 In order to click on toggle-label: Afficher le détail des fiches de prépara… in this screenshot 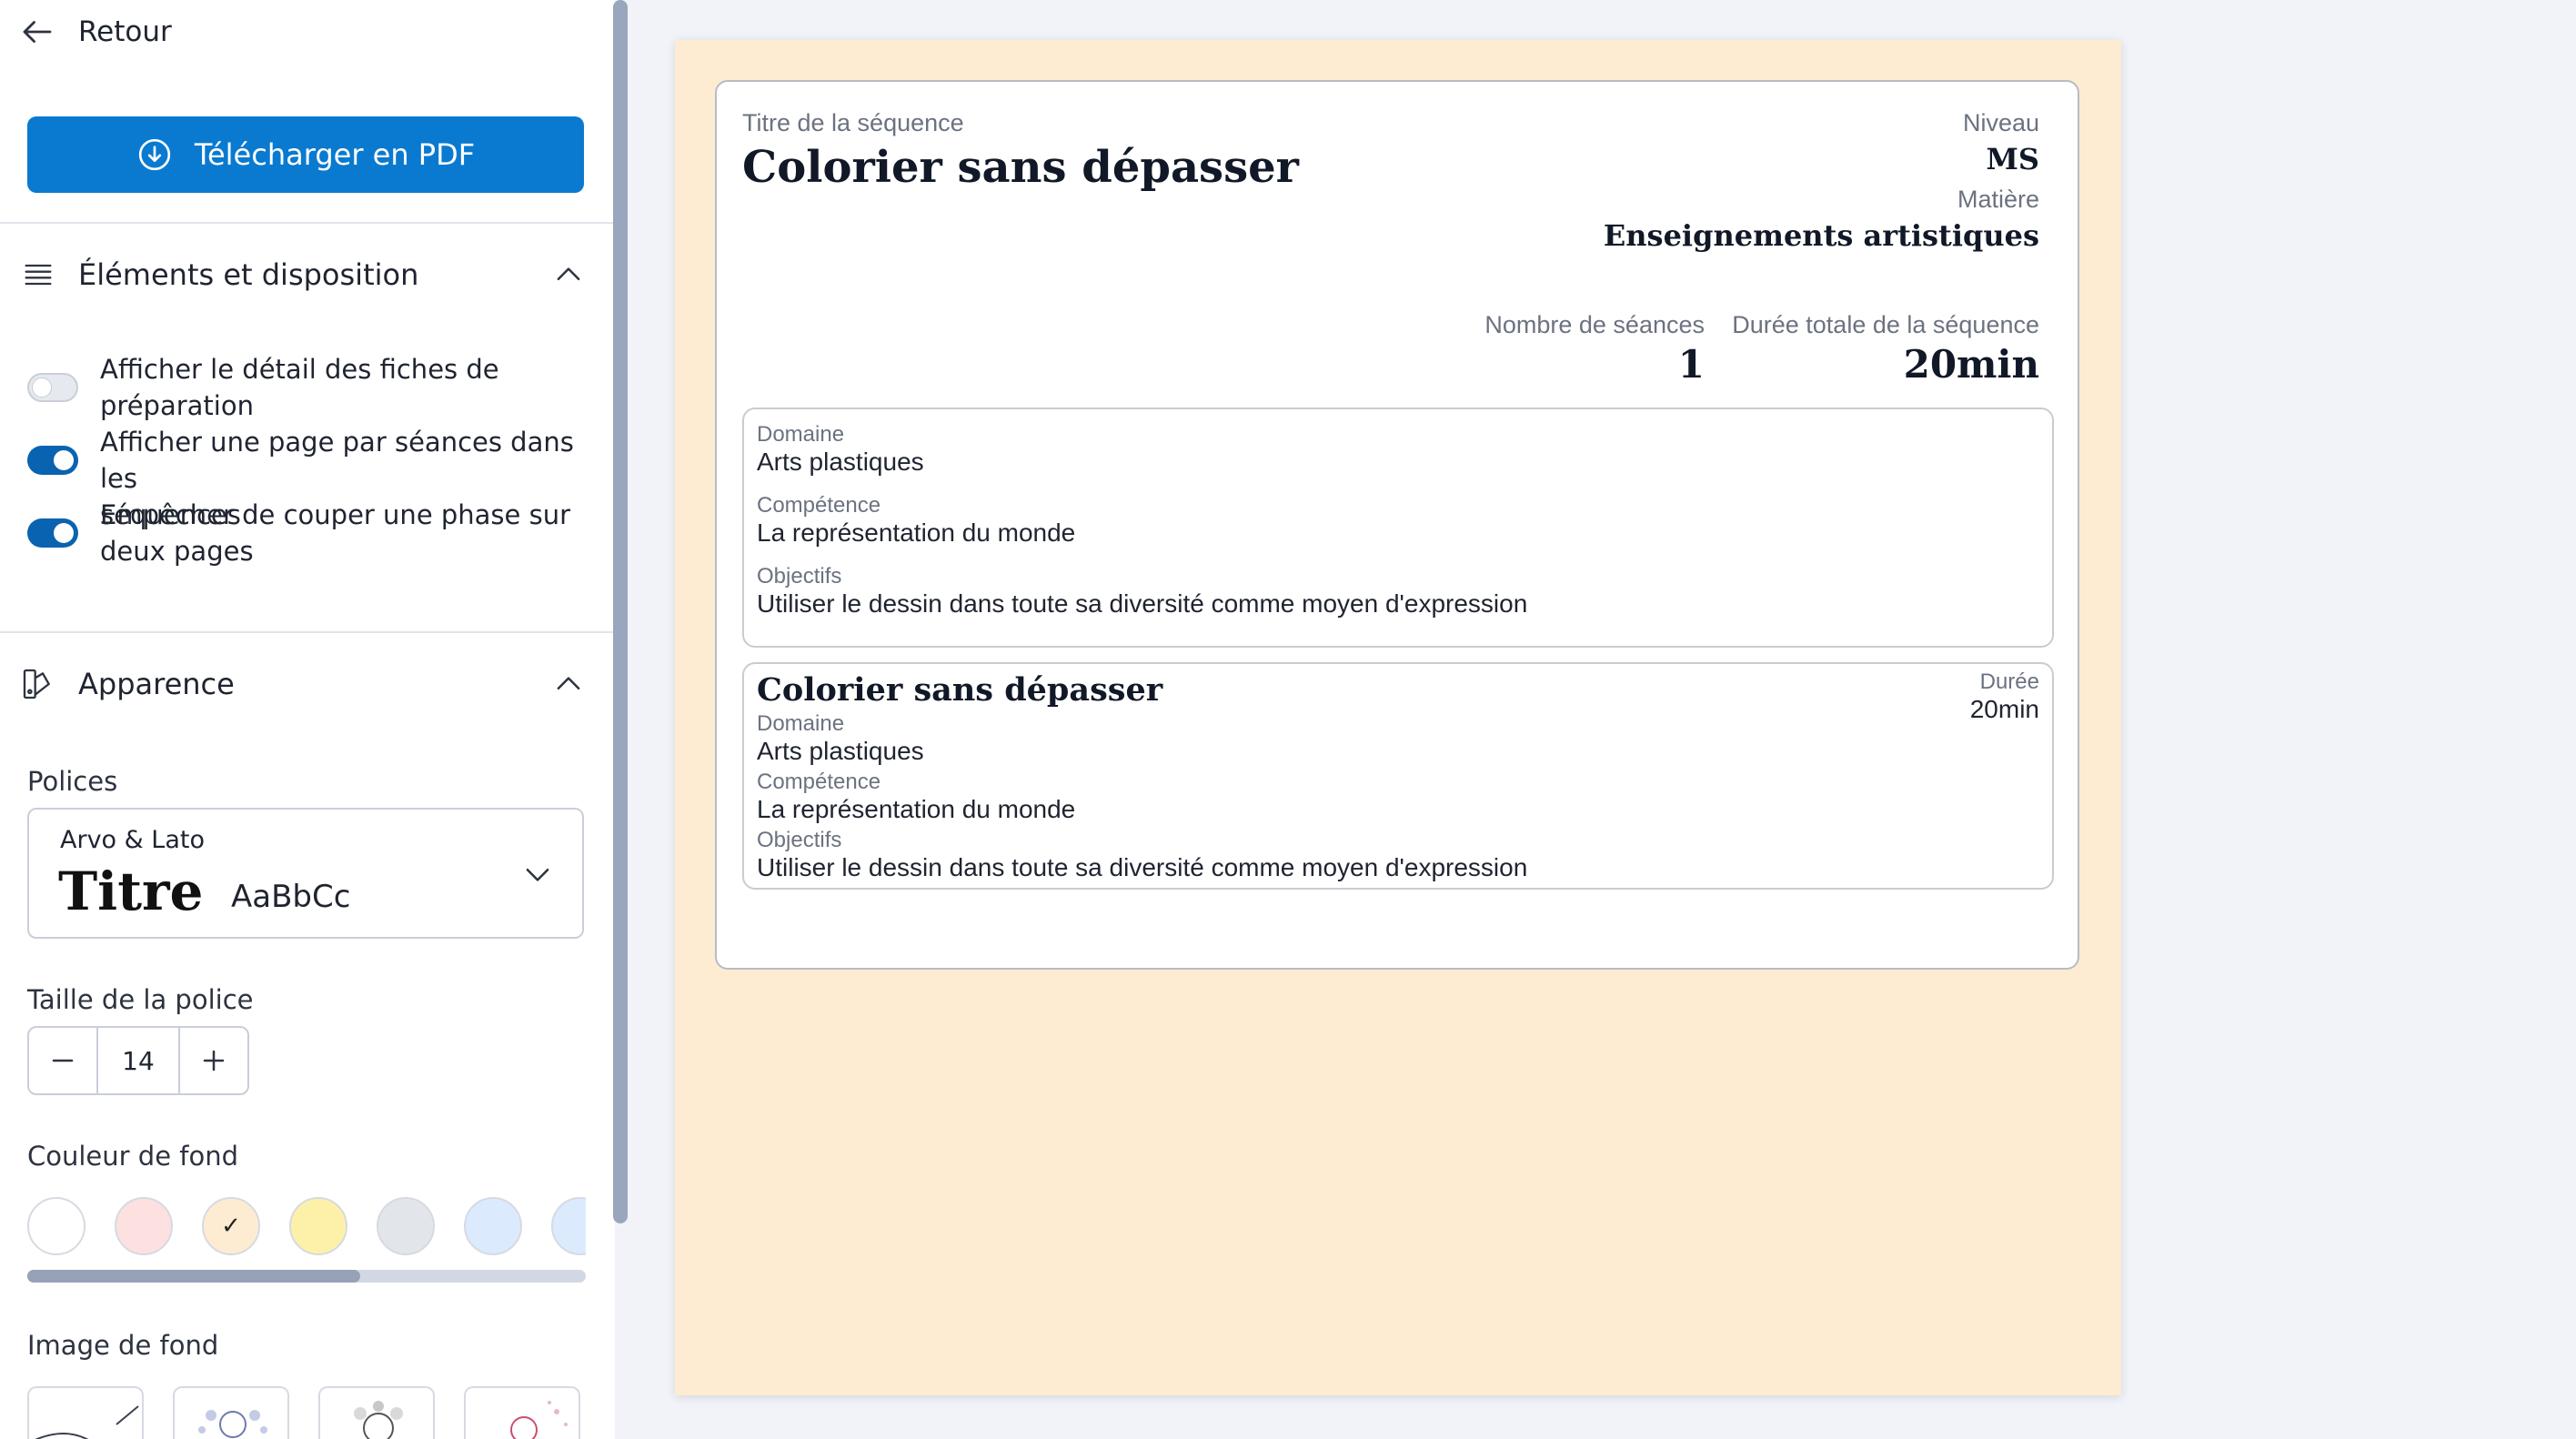, I will do `click(299, 387)`.